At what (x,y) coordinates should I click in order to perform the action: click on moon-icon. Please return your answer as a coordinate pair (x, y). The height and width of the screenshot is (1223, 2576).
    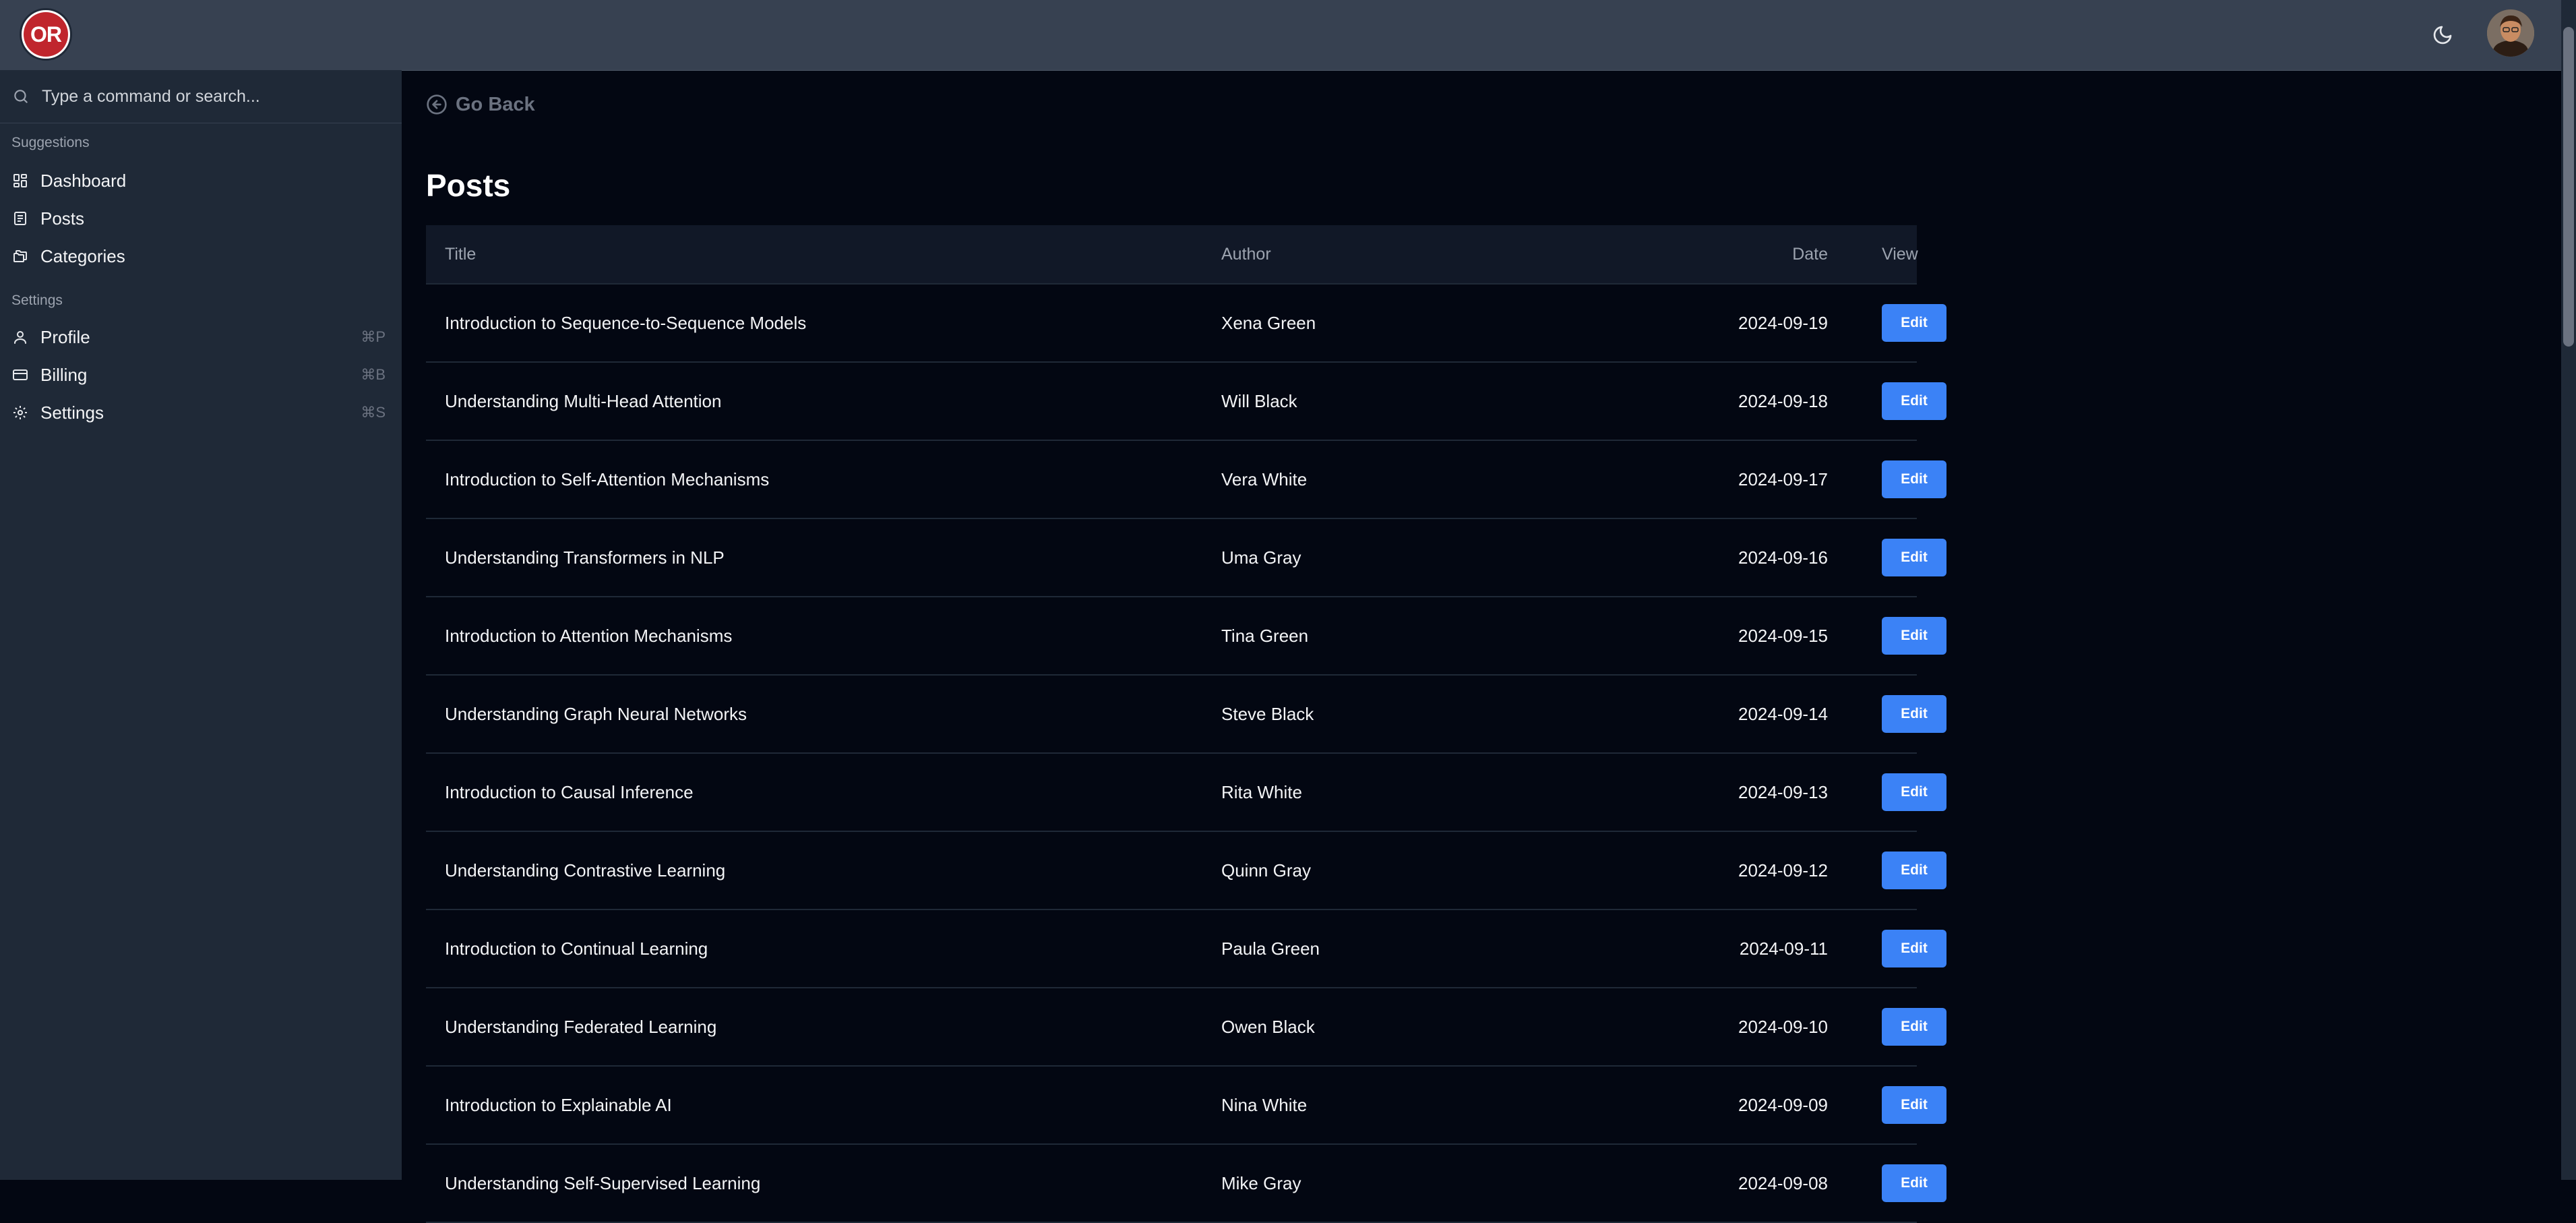
    Looking at the image, I should click on (2442, 35).